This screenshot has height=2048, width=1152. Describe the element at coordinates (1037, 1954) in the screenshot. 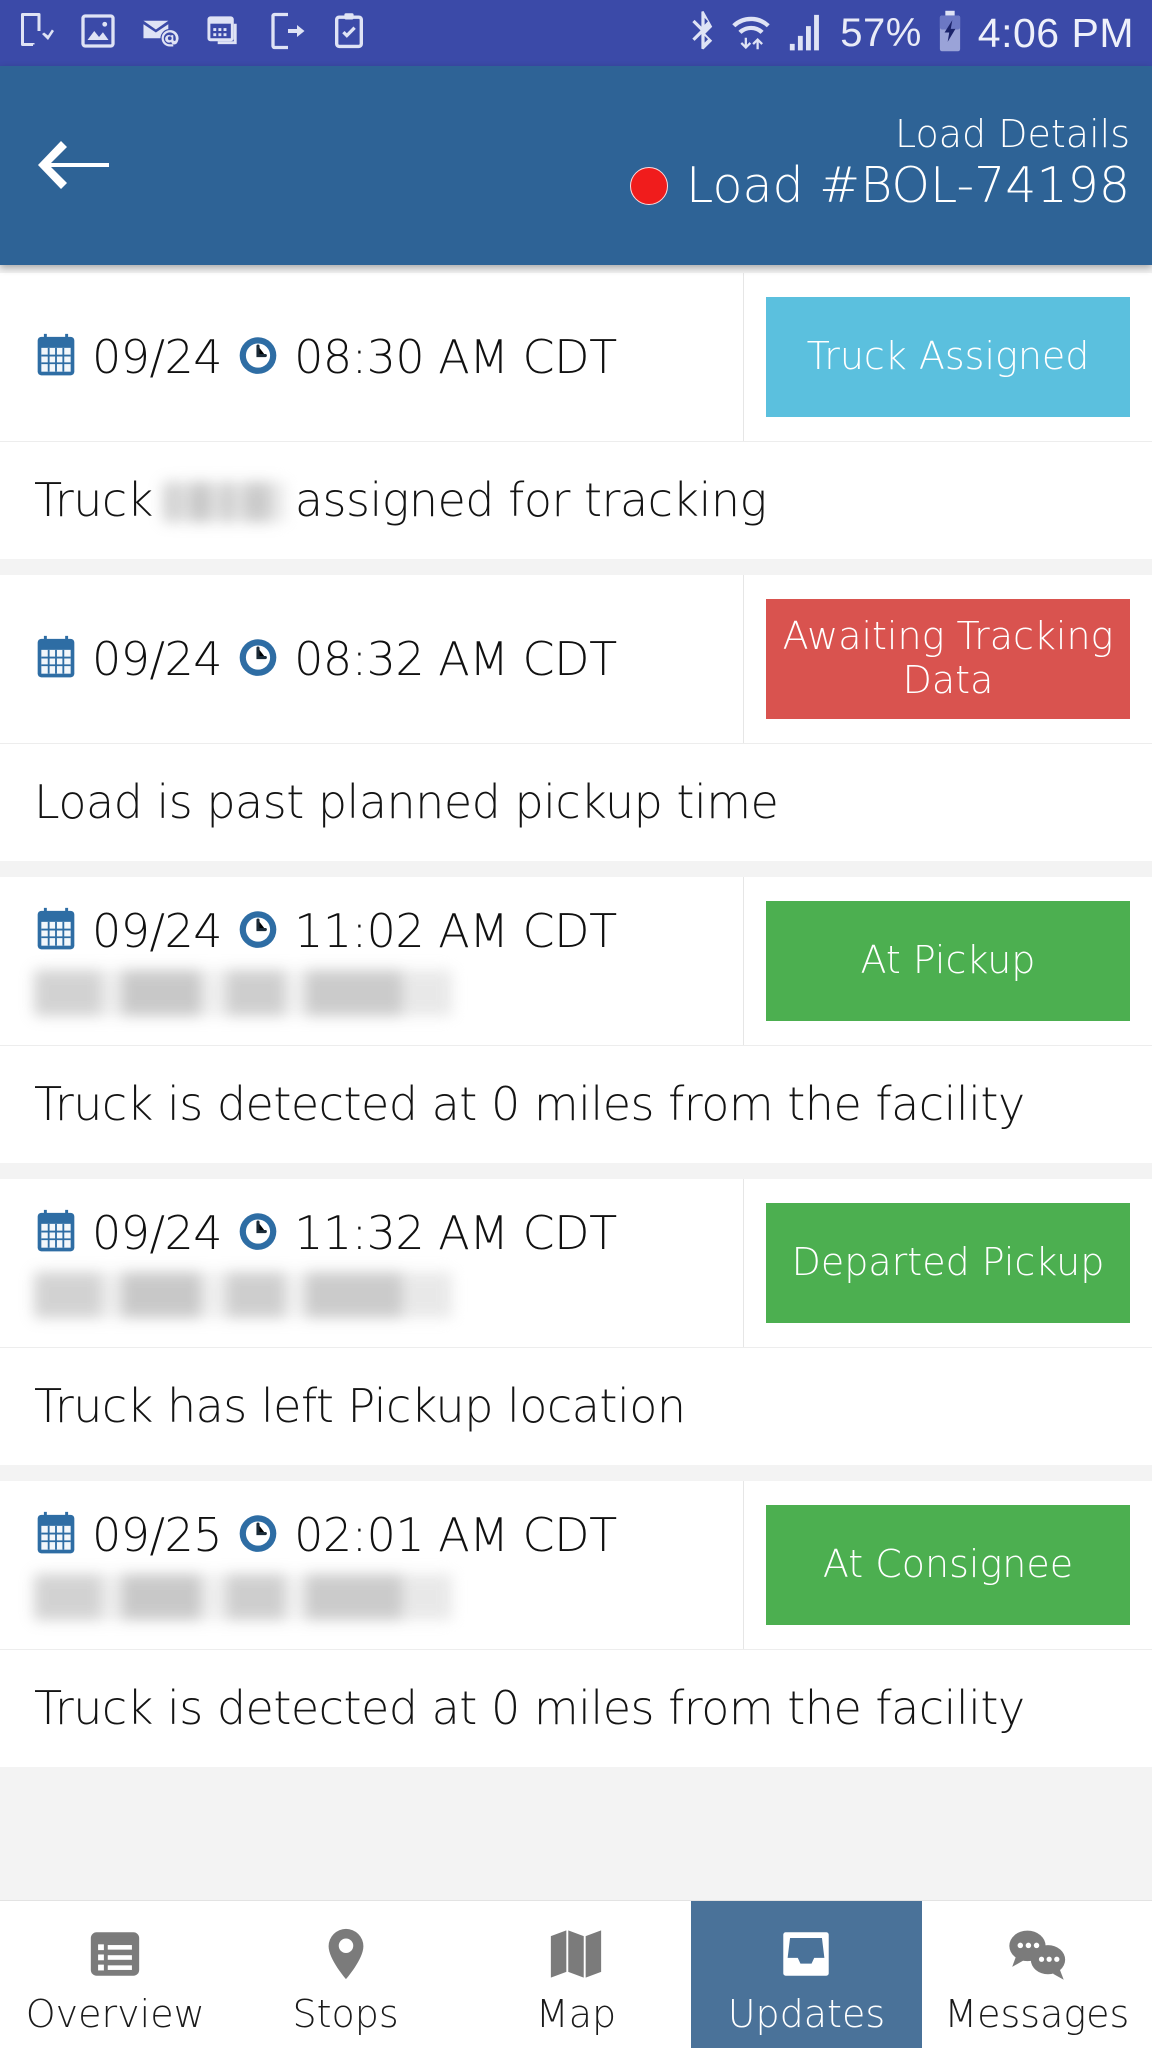

I see `chat-bubbles-icon` at that location.